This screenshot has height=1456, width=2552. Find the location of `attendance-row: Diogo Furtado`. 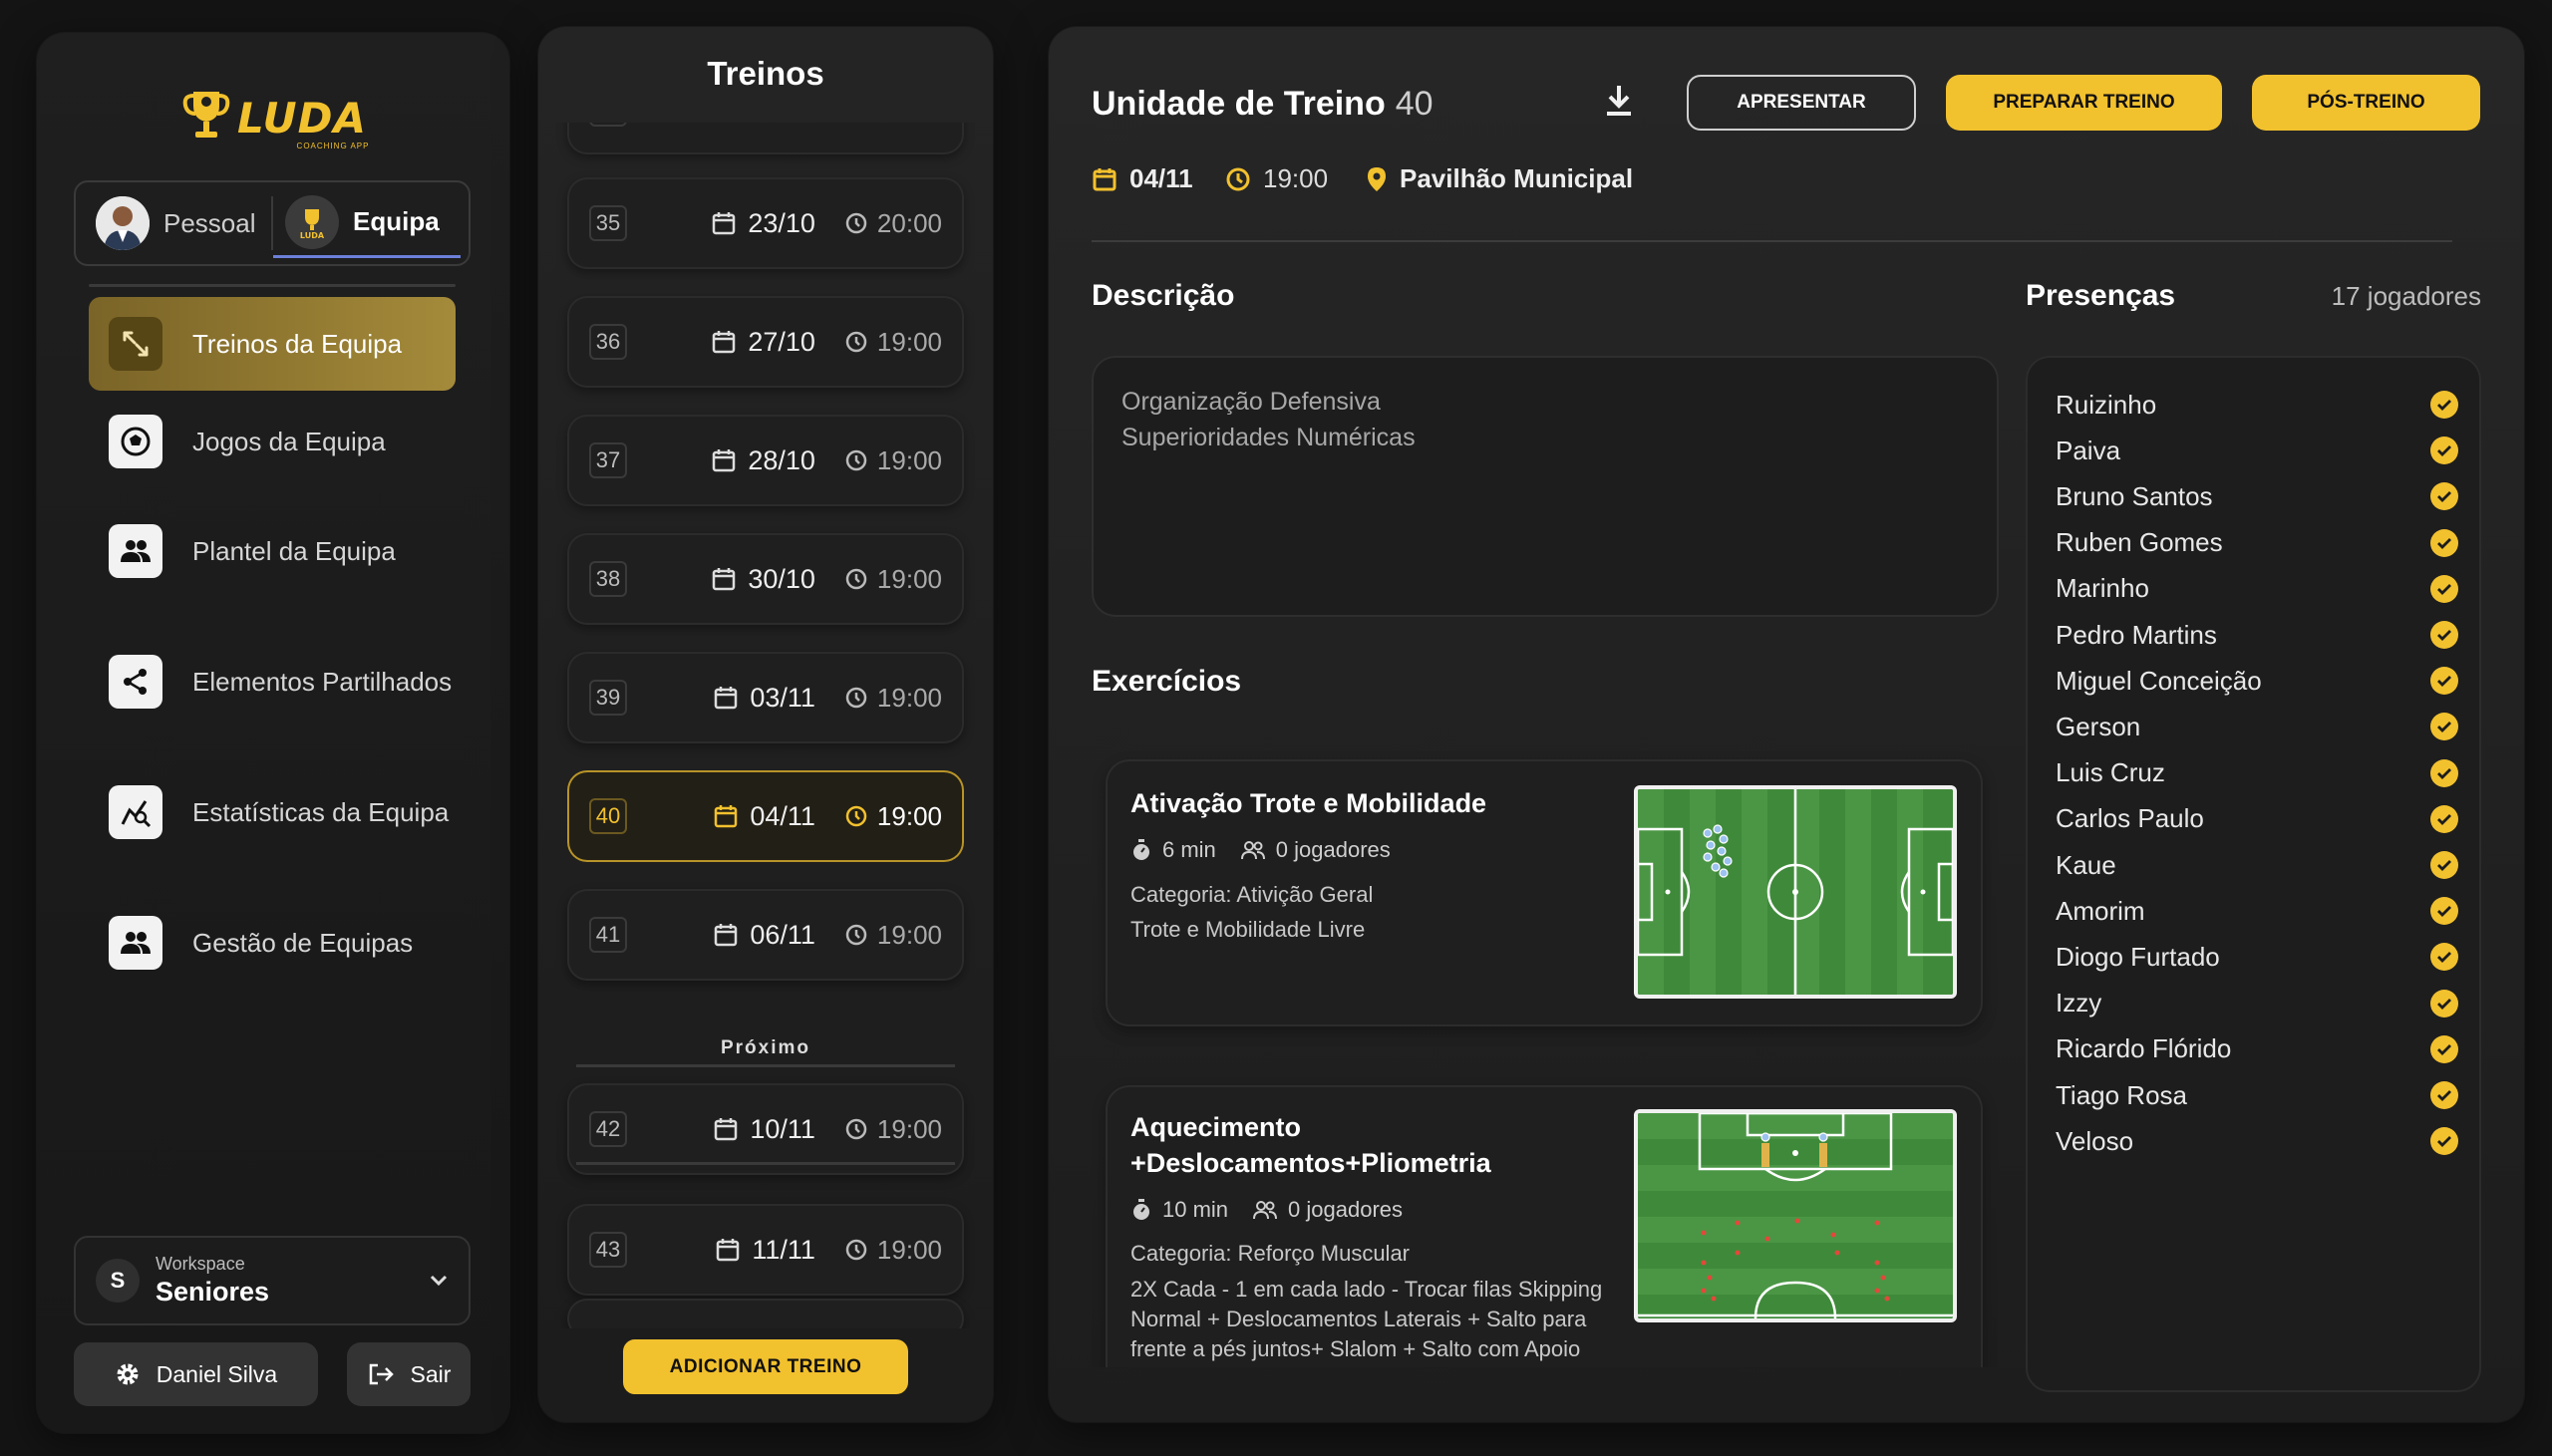

attendance-row: Diogo Furtado is located at coordinates (2257, 957).